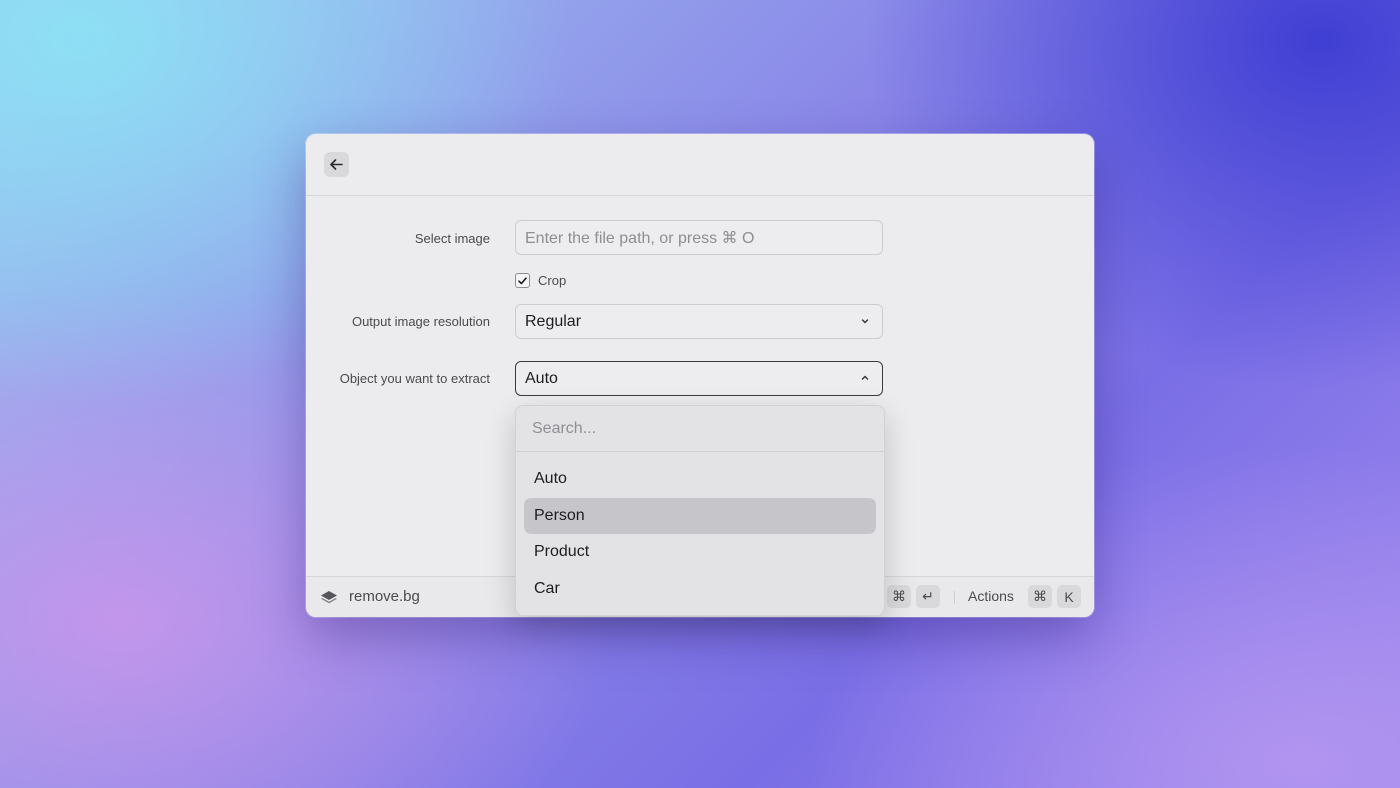  Describe the element at coordinates (865, 321) in the screenshot. I see `chevron-down-icon` at that location.